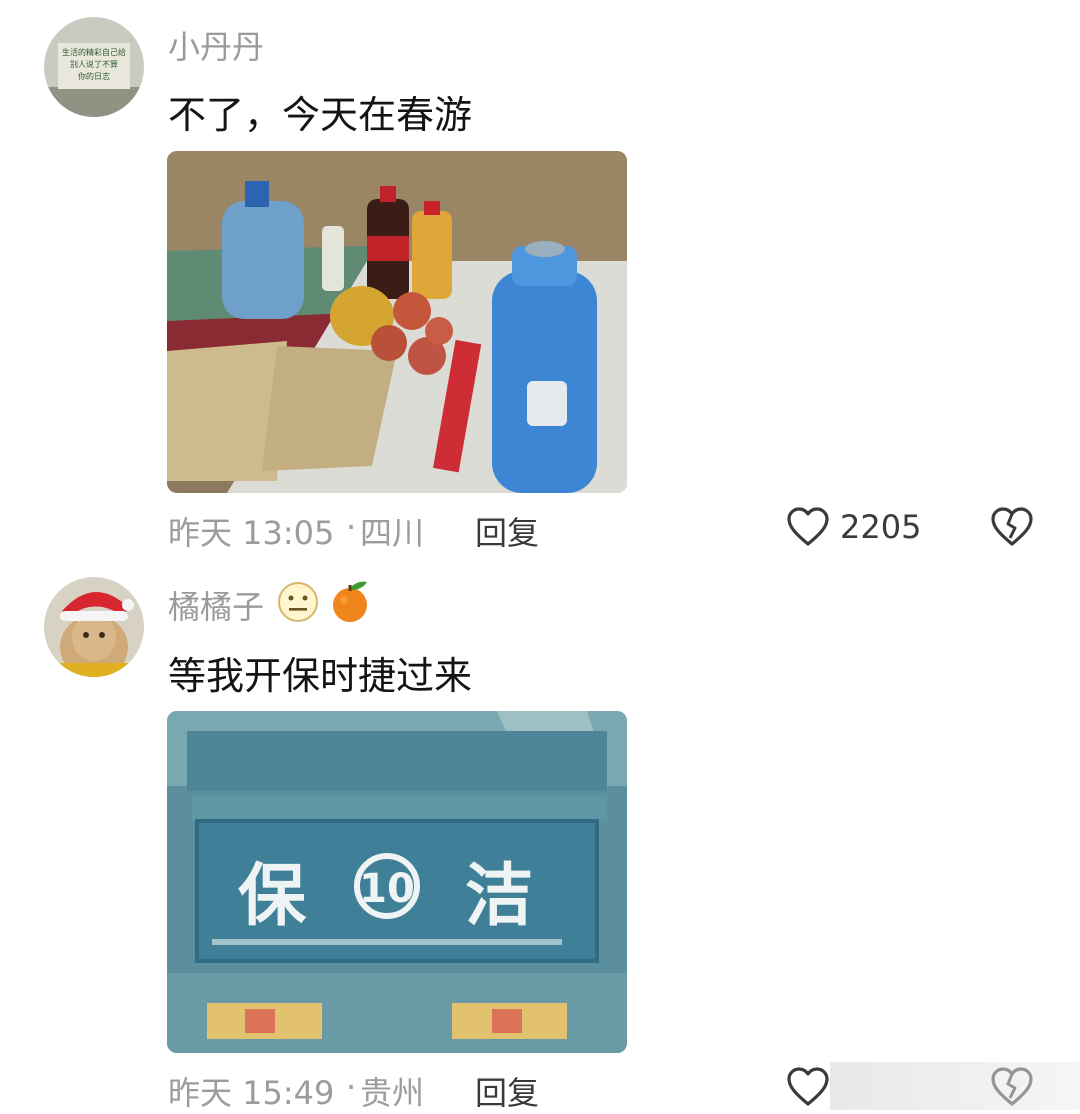 The height and width of the screenshot is (1114, 1080). What do you see at coordinates (881, 527) in the screenshot?
I see `like-count: 2205` at bounding box center [881, 527].